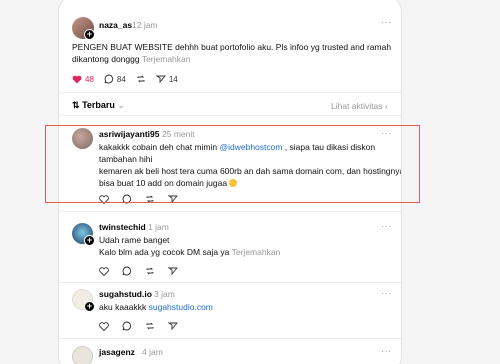  Describe the element at coordinates (115, 79) in the screenshot. I see `reply-button: 84` at that location.